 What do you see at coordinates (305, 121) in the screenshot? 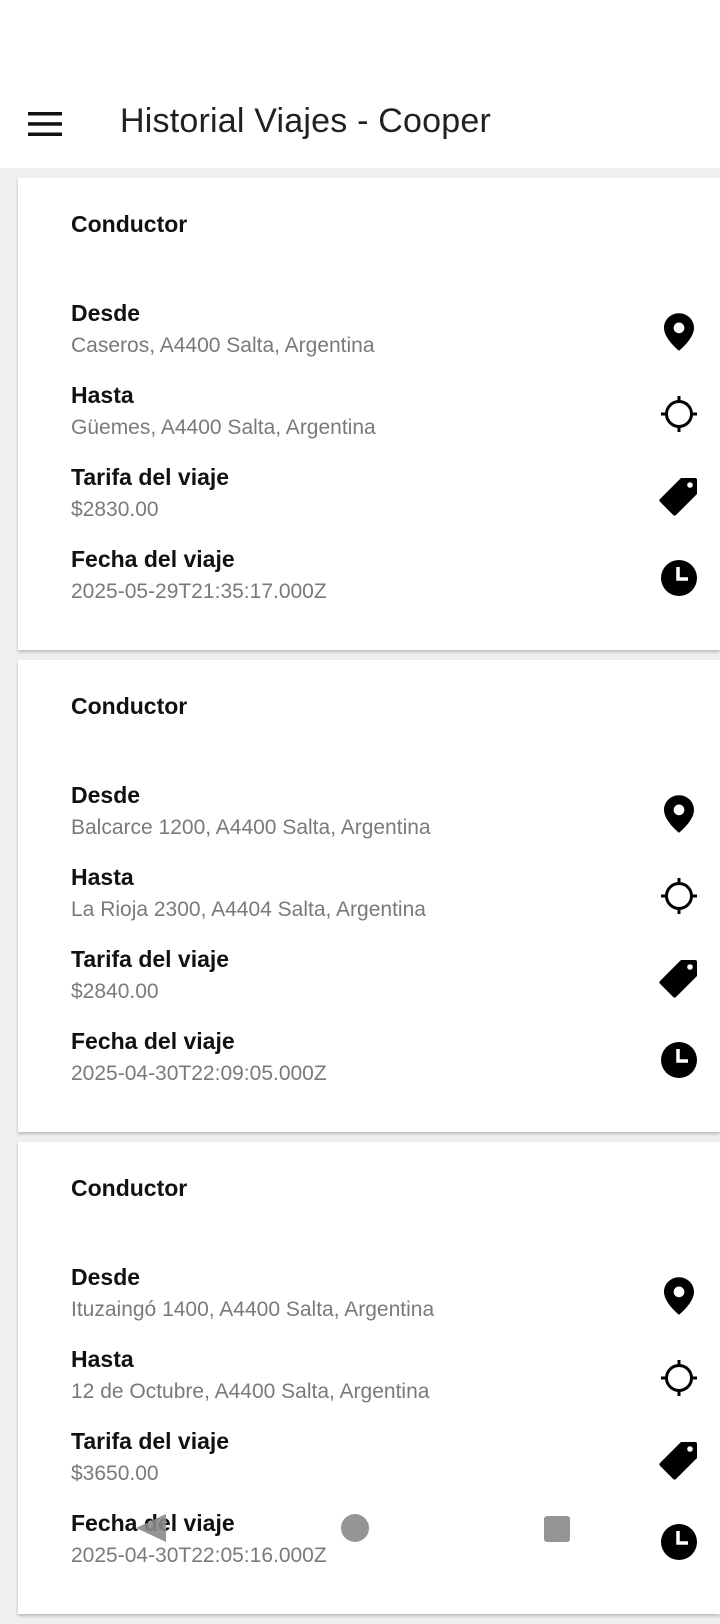
I see `page-title: Historial Viajes - Cooper` at bounding box center [305, 121].